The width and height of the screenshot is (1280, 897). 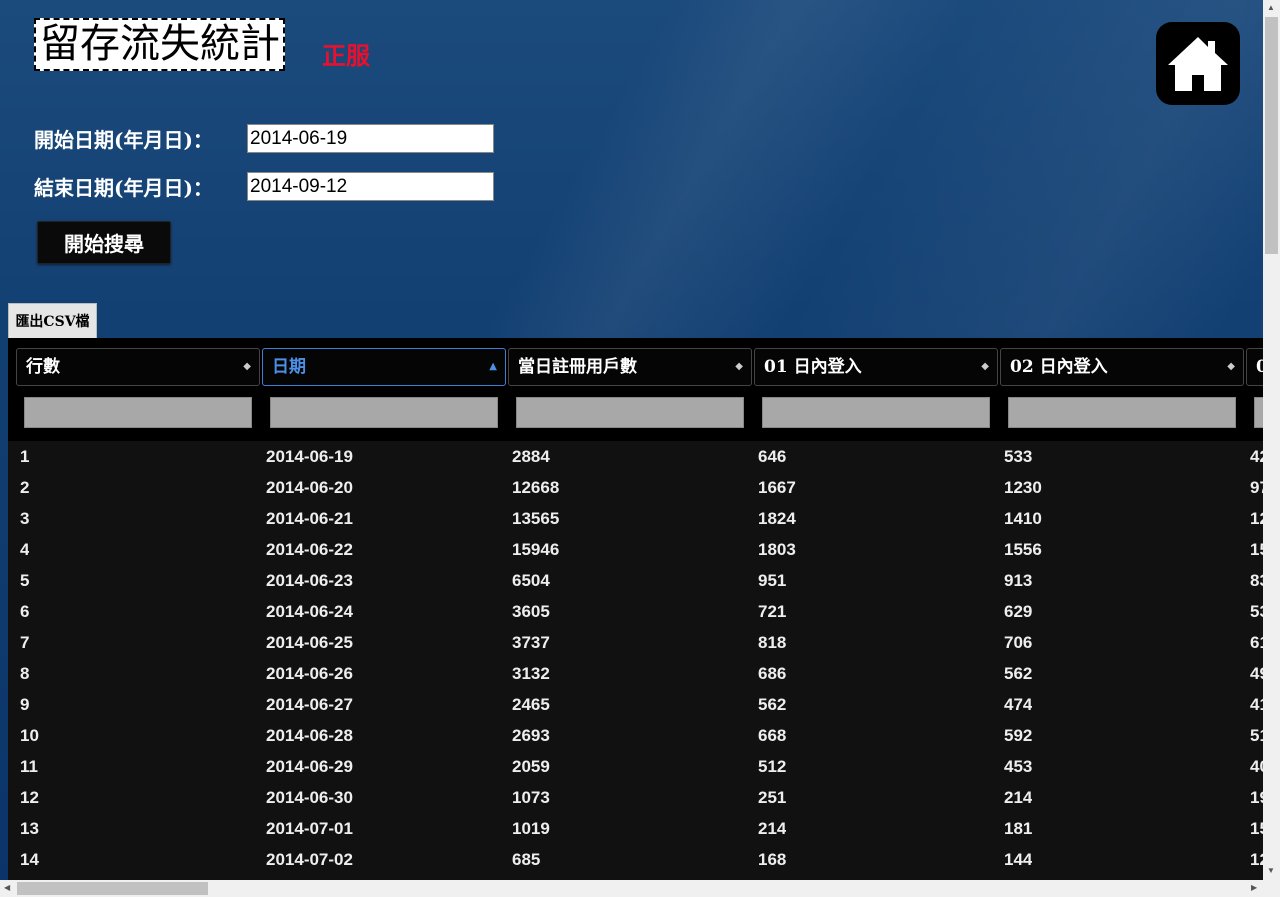 What do you see at coordinates (1256, 766) in the screenshot?
I see `cell-next: 40` at bounding box center [1256, 766].